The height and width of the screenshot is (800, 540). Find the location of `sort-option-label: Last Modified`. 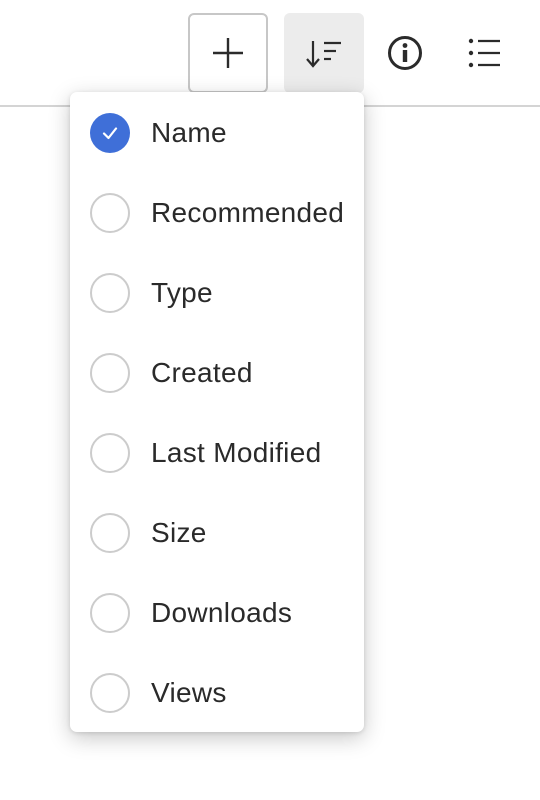

sort-option-label: Last Modified is located at coordinates (236, 452).